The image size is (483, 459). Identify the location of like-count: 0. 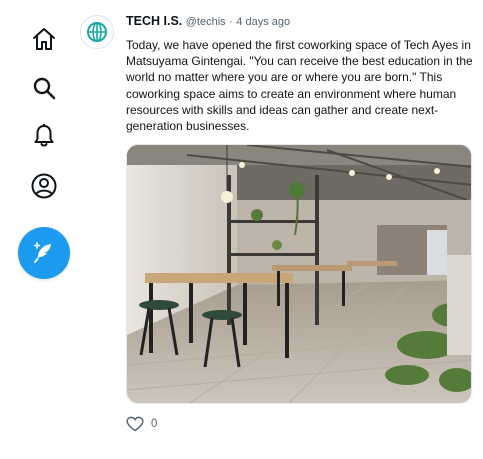
(154, 424).